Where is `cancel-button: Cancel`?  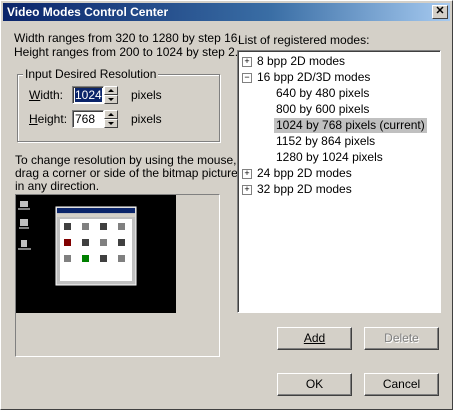
cancel-button: Cancel is located at coordinates (401, 384).